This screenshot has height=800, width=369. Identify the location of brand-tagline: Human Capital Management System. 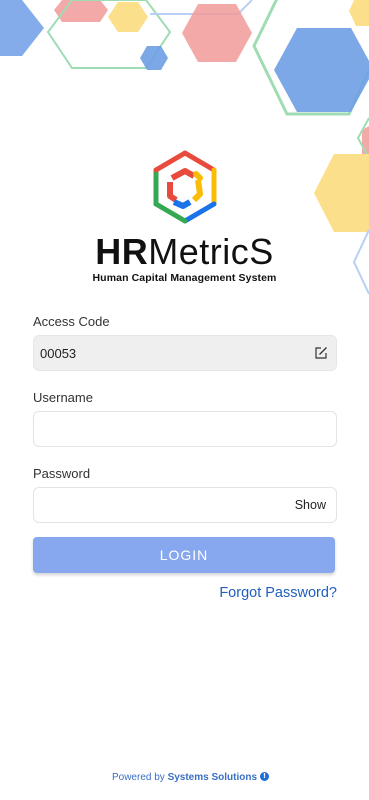
(184, 278).